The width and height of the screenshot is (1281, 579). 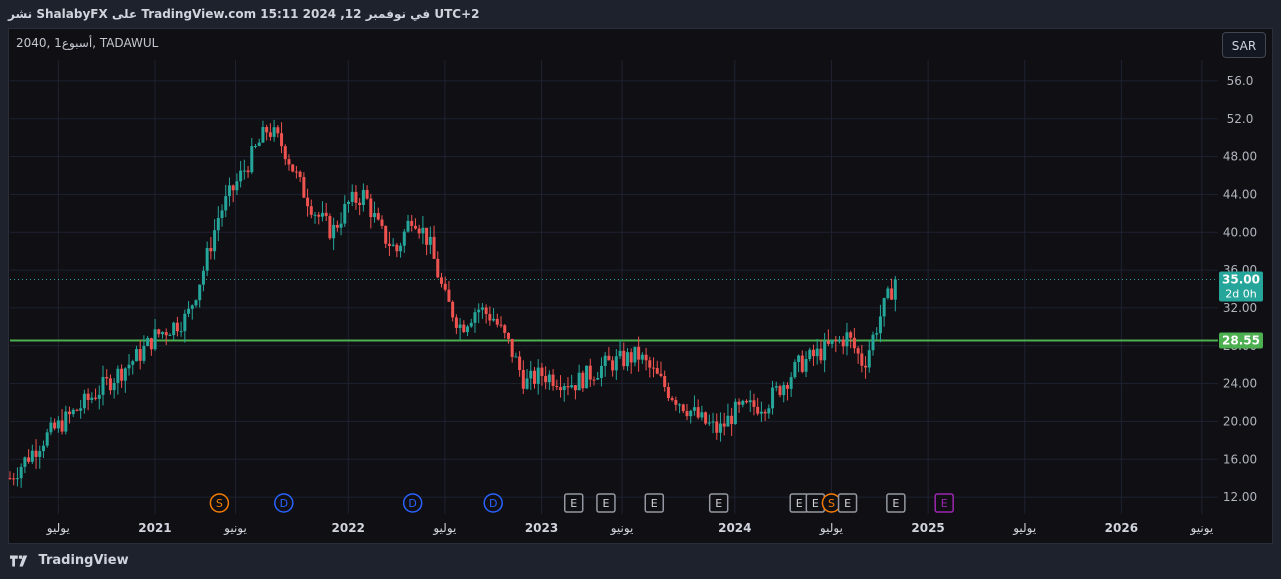 What do you see at coordinates (154, 528) in the screenshot?
I see `time-tick-label: 2021` at bounding box center [154, 528].